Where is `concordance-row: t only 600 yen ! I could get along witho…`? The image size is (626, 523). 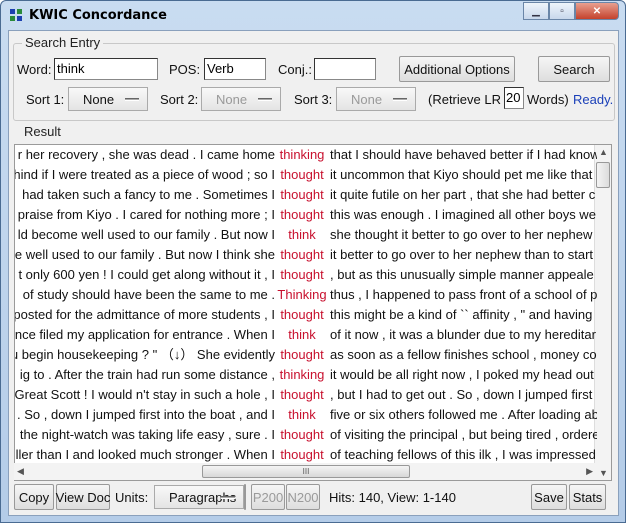 concordance-row: t only 600 yen ! I could get along witho… is located at coordinates (306, 275).